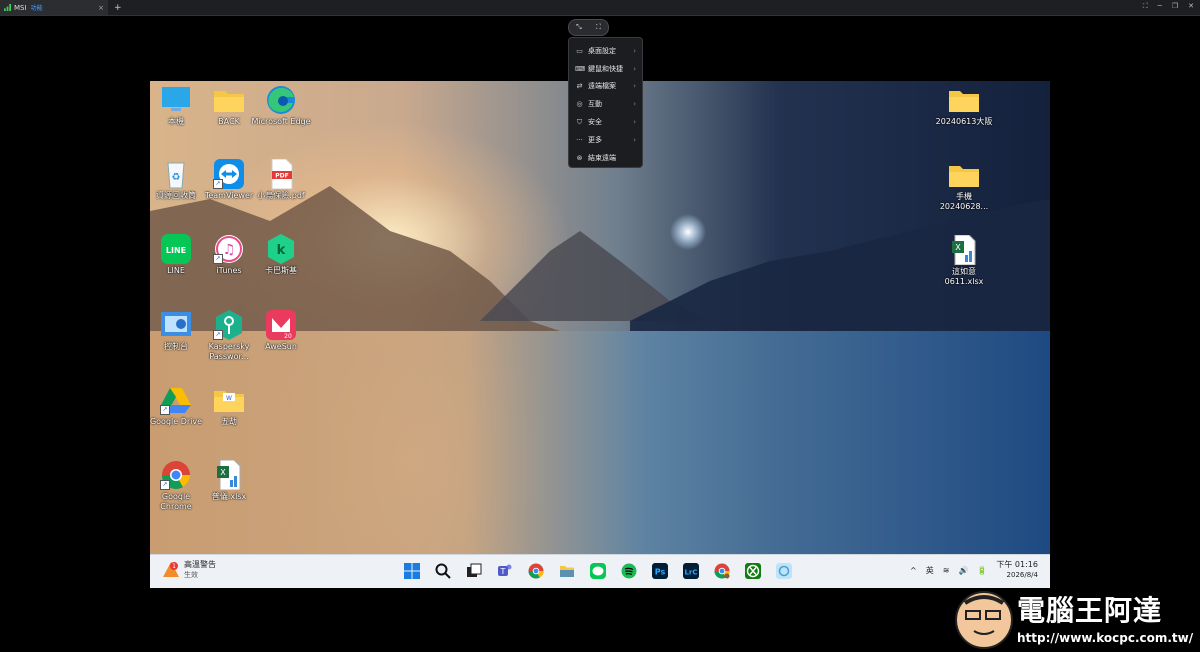 This screenshot has width=1200, height=652. I want to click on svg-text: X, so click(223, 472).